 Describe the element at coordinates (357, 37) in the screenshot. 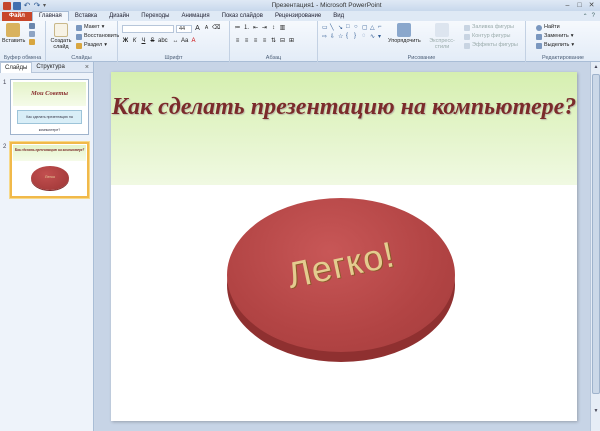

I see `brace-right-shape-icon: }` at that location.